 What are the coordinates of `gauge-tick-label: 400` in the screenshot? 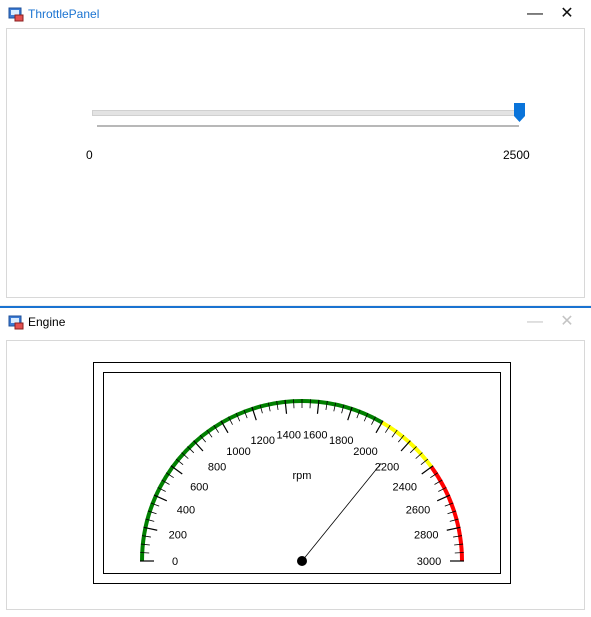 It's located at (186, 510).